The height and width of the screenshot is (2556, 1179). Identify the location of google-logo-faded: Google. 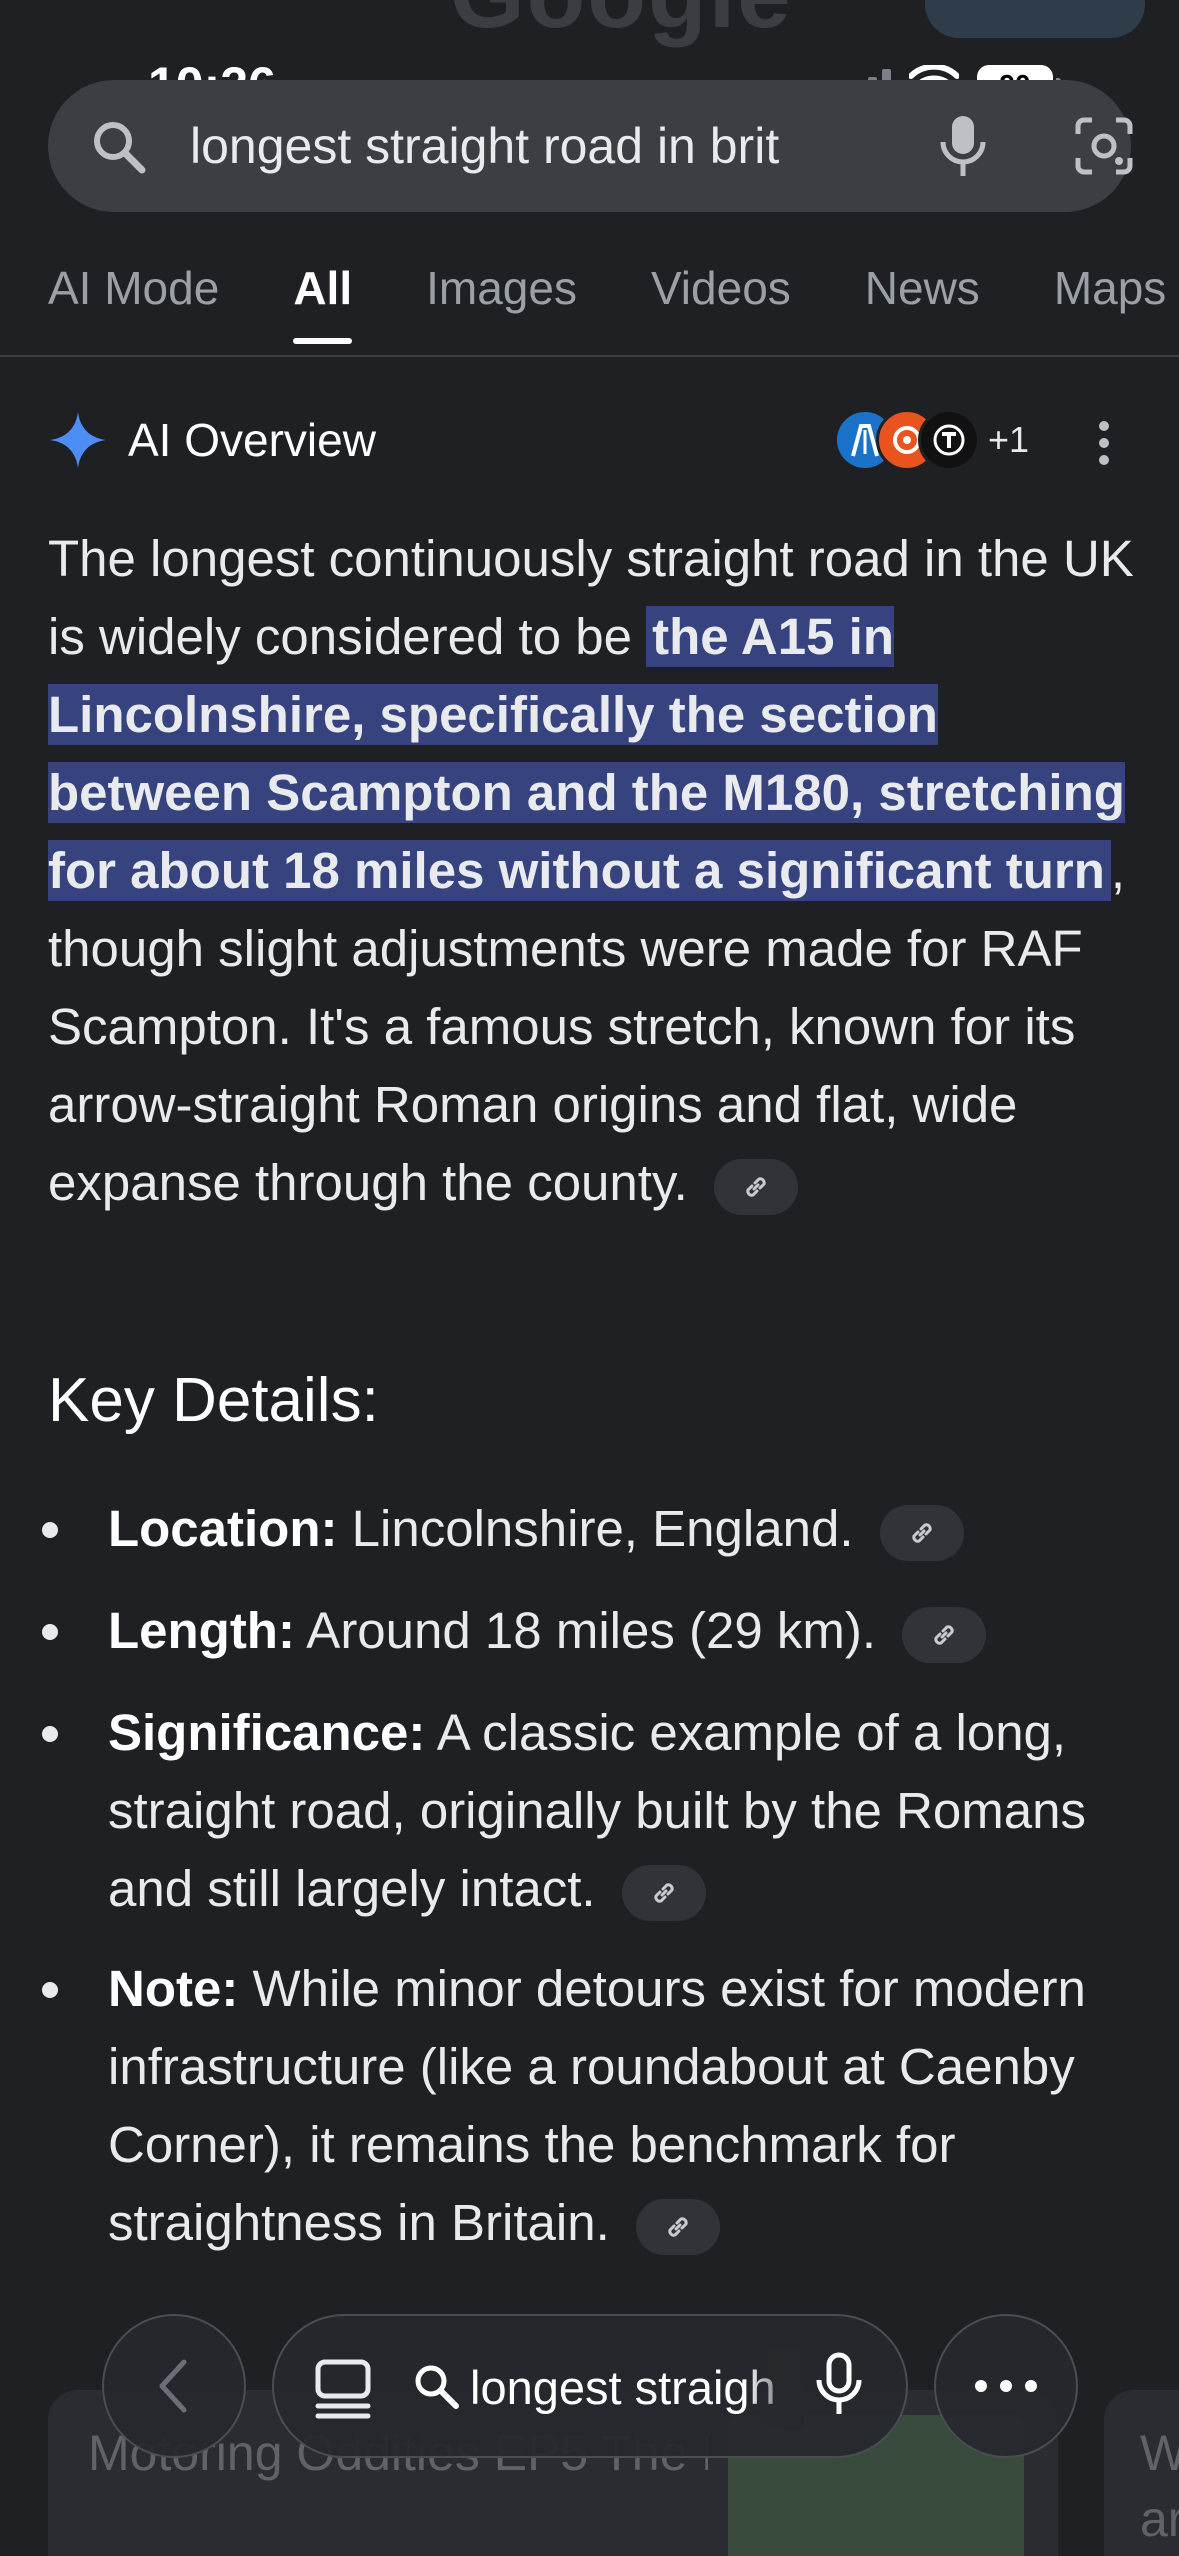
(621, 25).